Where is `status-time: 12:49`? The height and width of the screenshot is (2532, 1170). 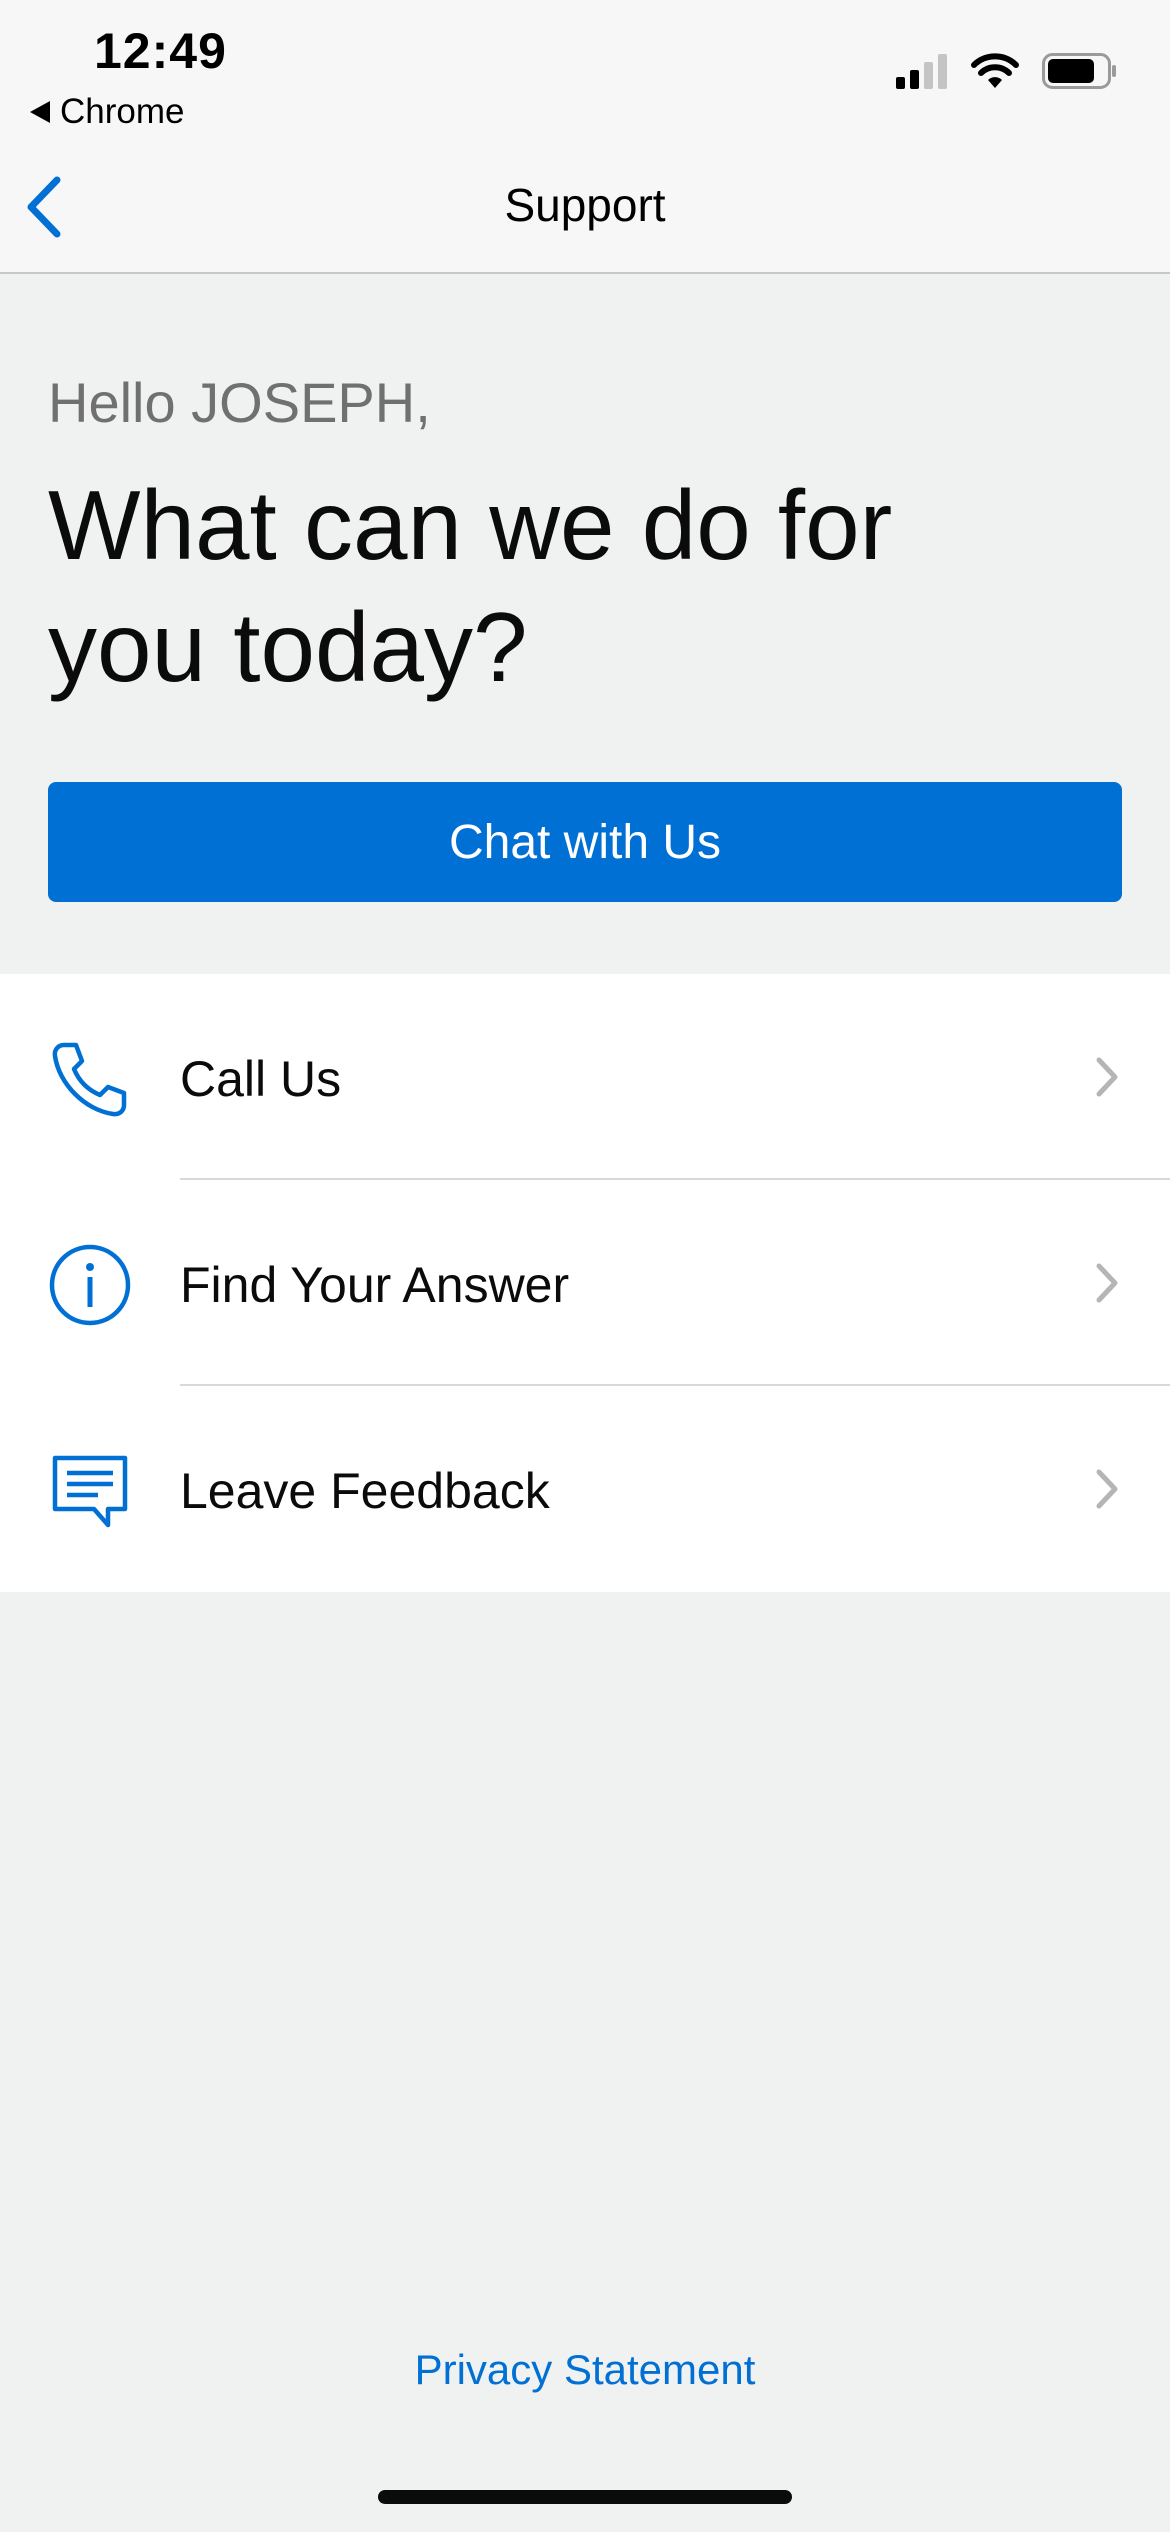 status-time: 12:49 is located at coordinates (160, 51).